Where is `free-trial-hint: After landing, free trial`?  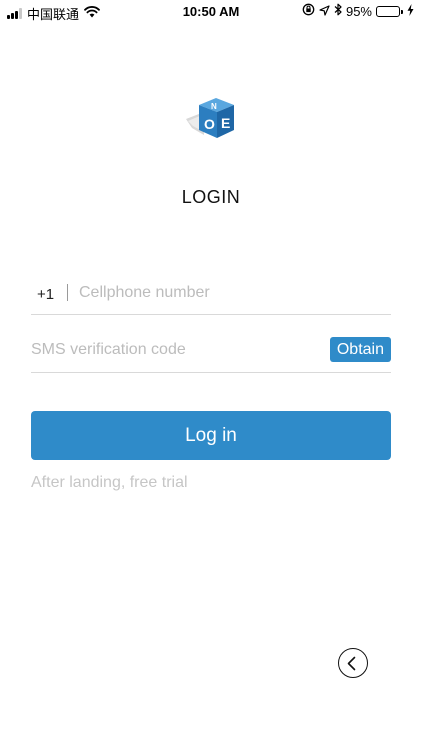
free-trial-hint: After landing, free trial is located at coordinates (109, 482).